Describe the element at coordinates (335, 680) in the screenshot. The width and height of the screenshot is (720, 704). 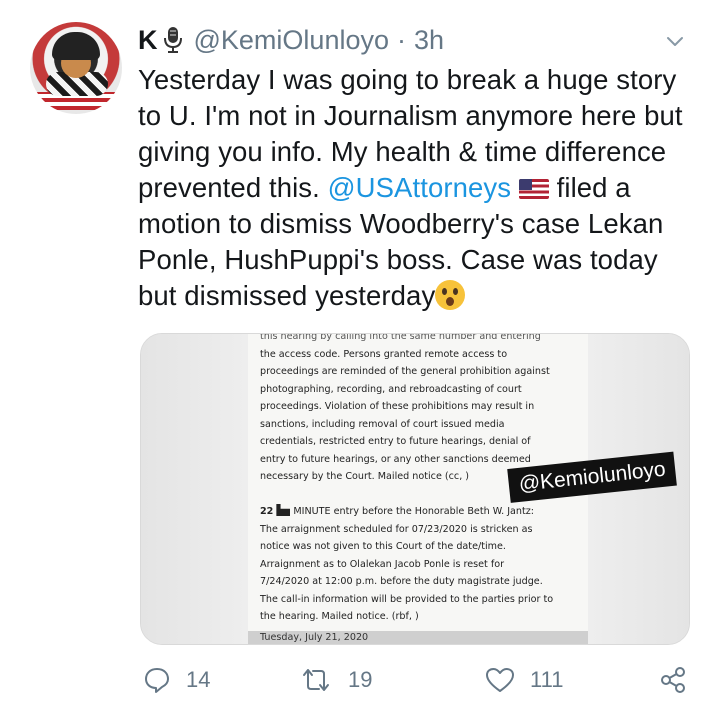
I see `retweet-button: 19` at that location.